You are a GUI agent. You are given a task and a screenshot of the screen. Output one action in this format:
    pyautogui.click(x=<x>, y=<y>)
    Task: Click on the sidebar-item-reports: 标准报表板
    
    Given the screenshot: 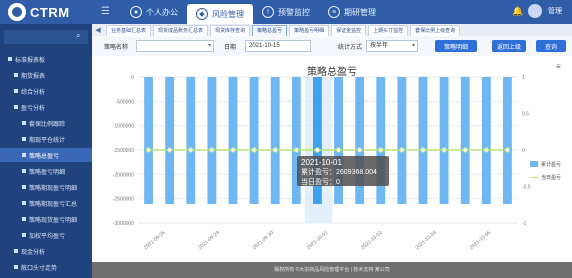 What is the action you would take?
    pyautogui.click(x=46, y=59)
    